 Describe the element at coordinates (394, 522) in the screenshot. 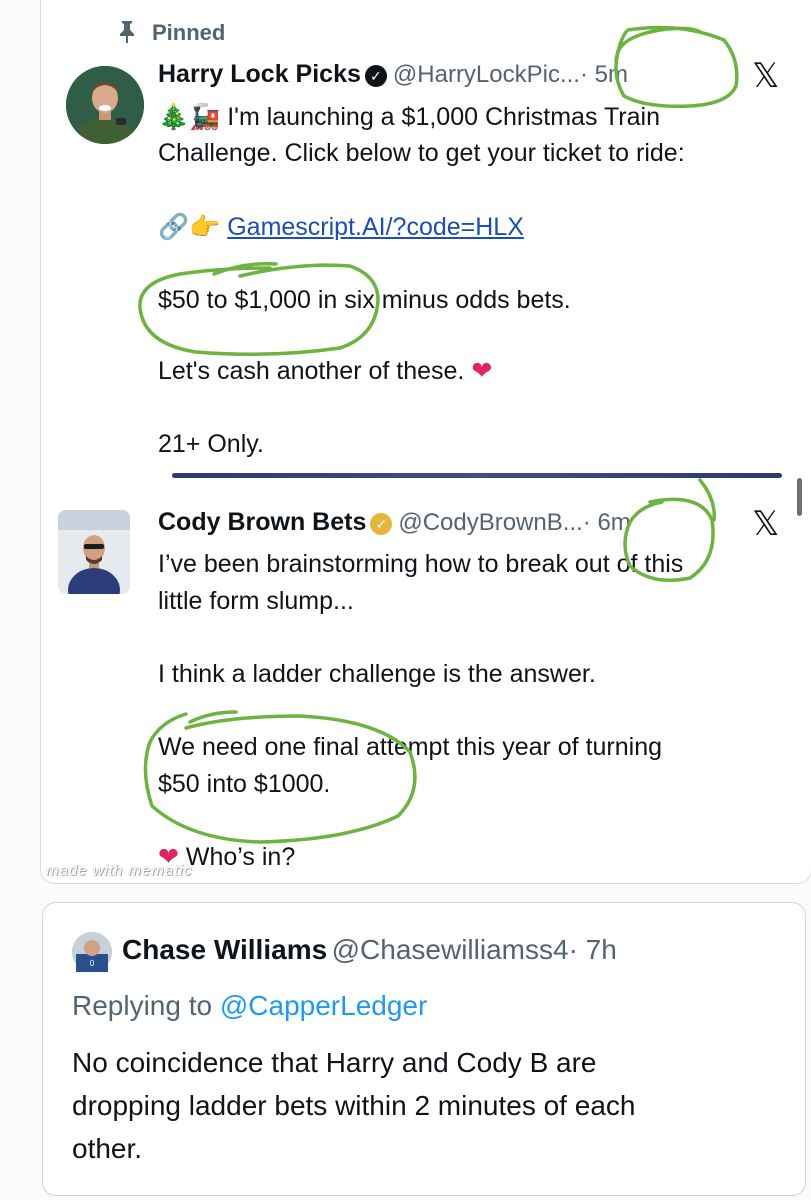

I see `tweet2-header: Cody Brown Bets ✓ @CodyBrownB...· 6m` at that location.